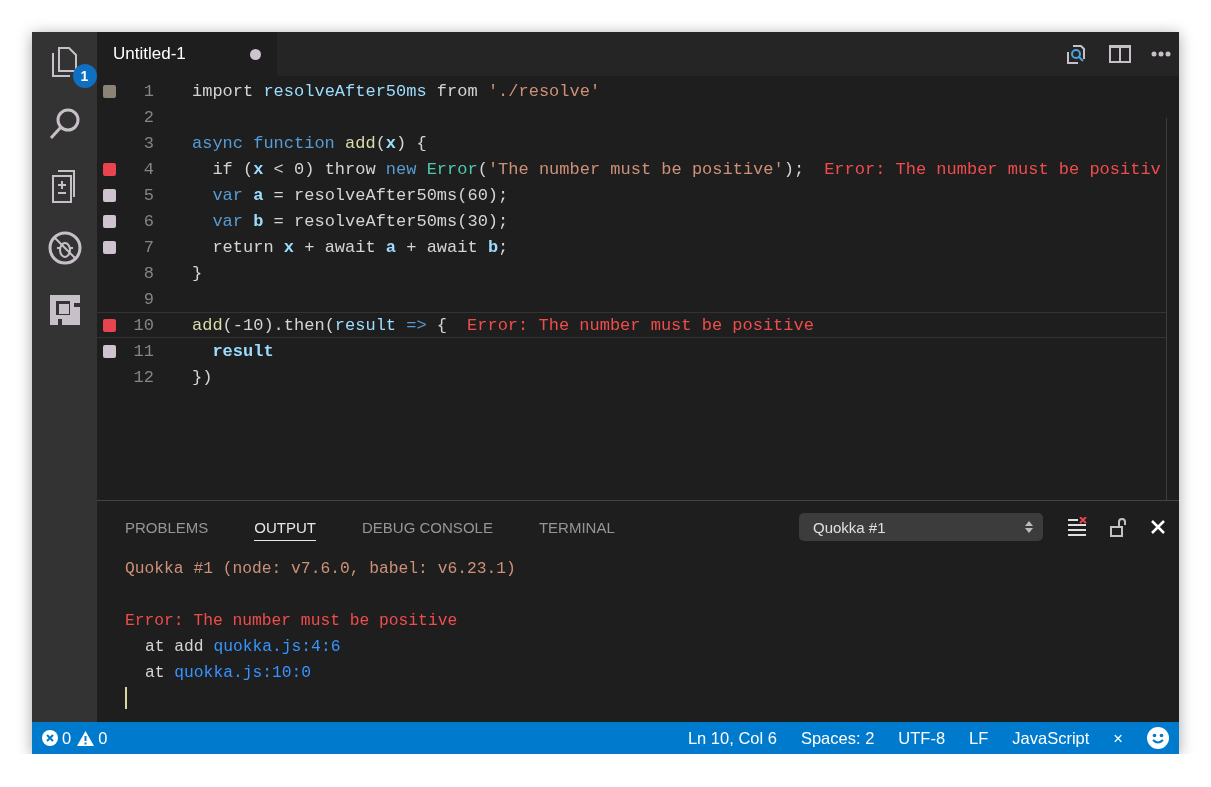  I want to click on more-icon, so click(1161, 54).